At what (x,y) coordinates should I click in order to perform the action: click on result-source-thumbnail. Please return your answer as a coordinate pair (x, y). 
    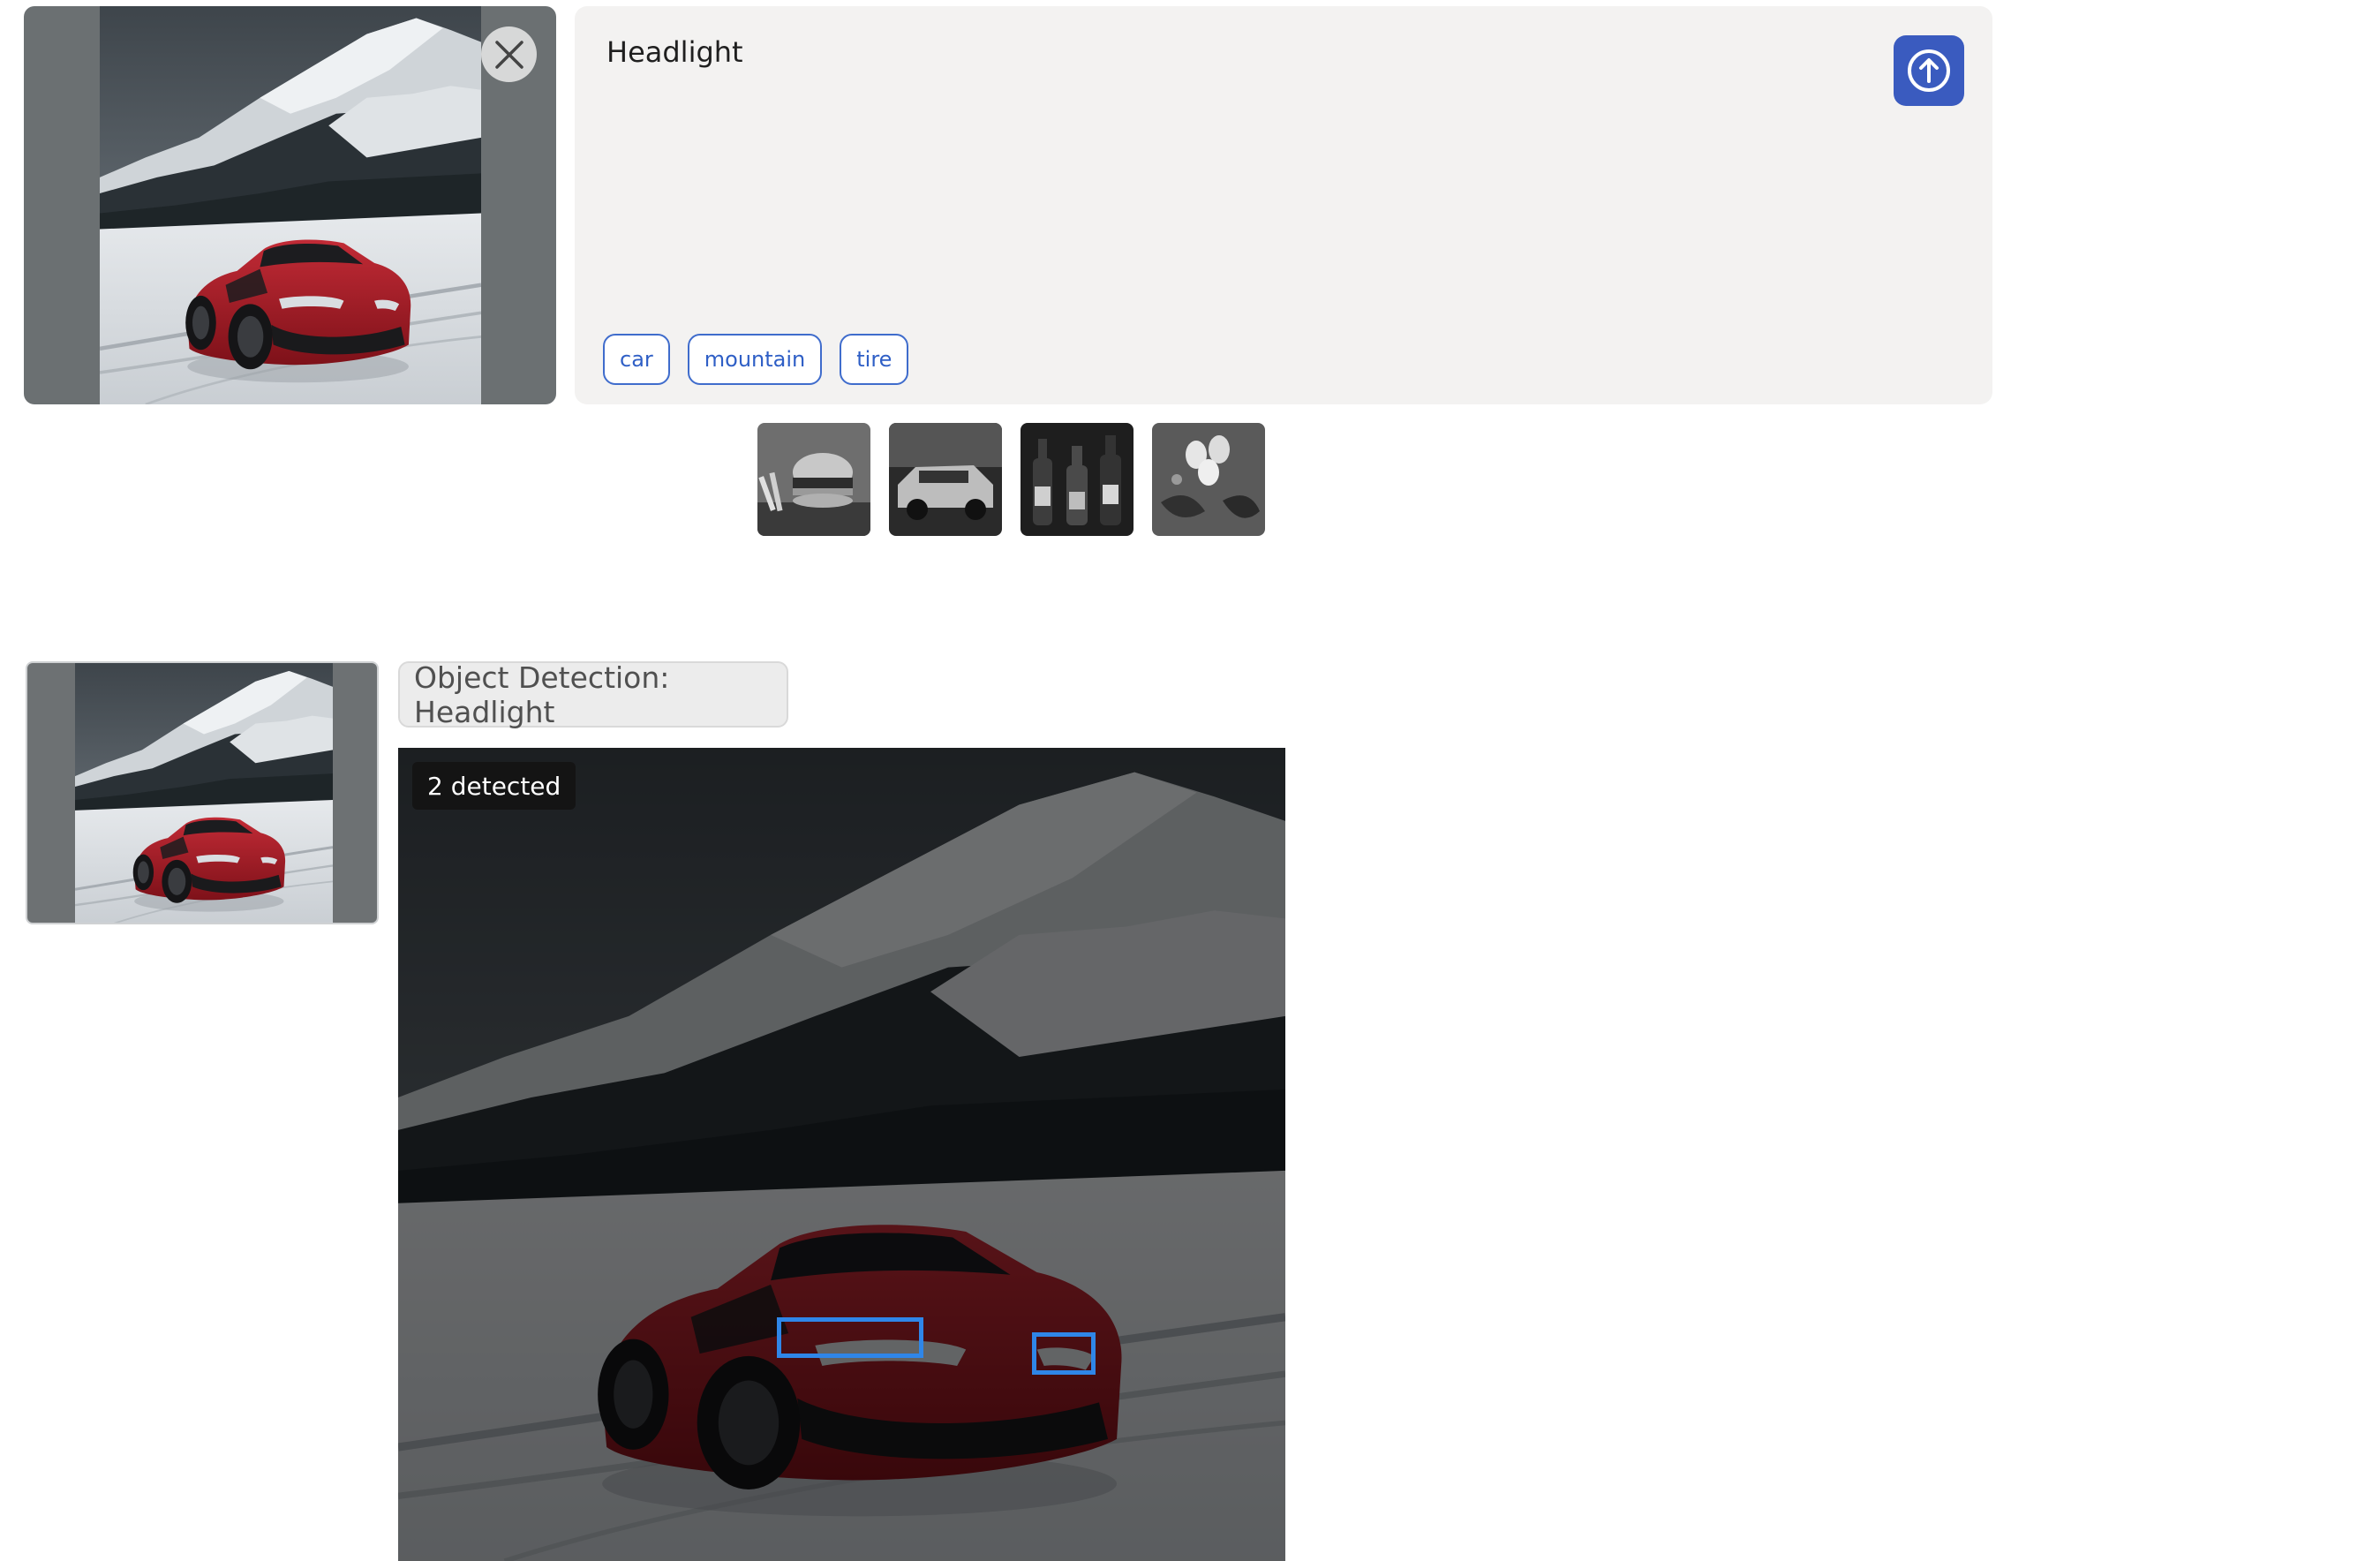
    Looking at the image, I should click on (202, 792).